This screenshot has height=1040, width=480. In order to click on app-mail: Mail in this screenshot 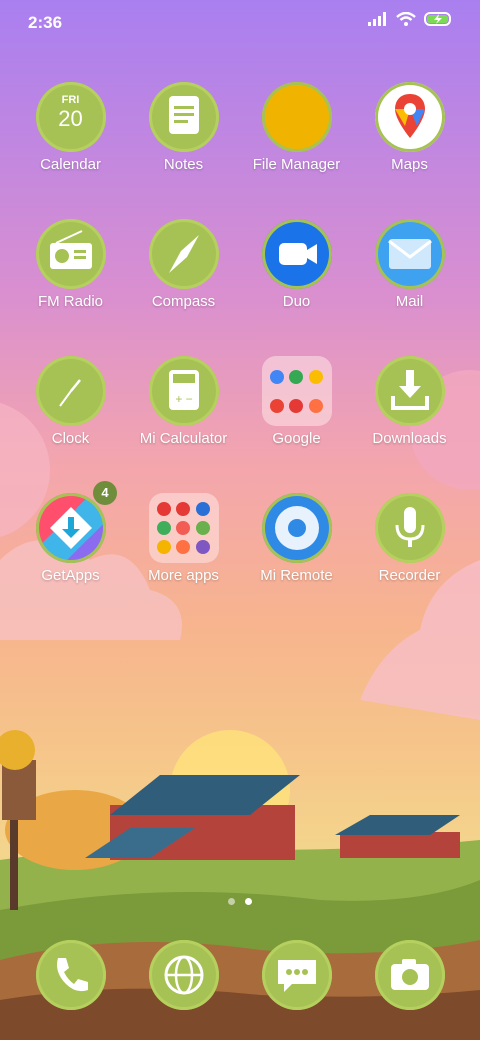, I will do `click(409, 264)`.